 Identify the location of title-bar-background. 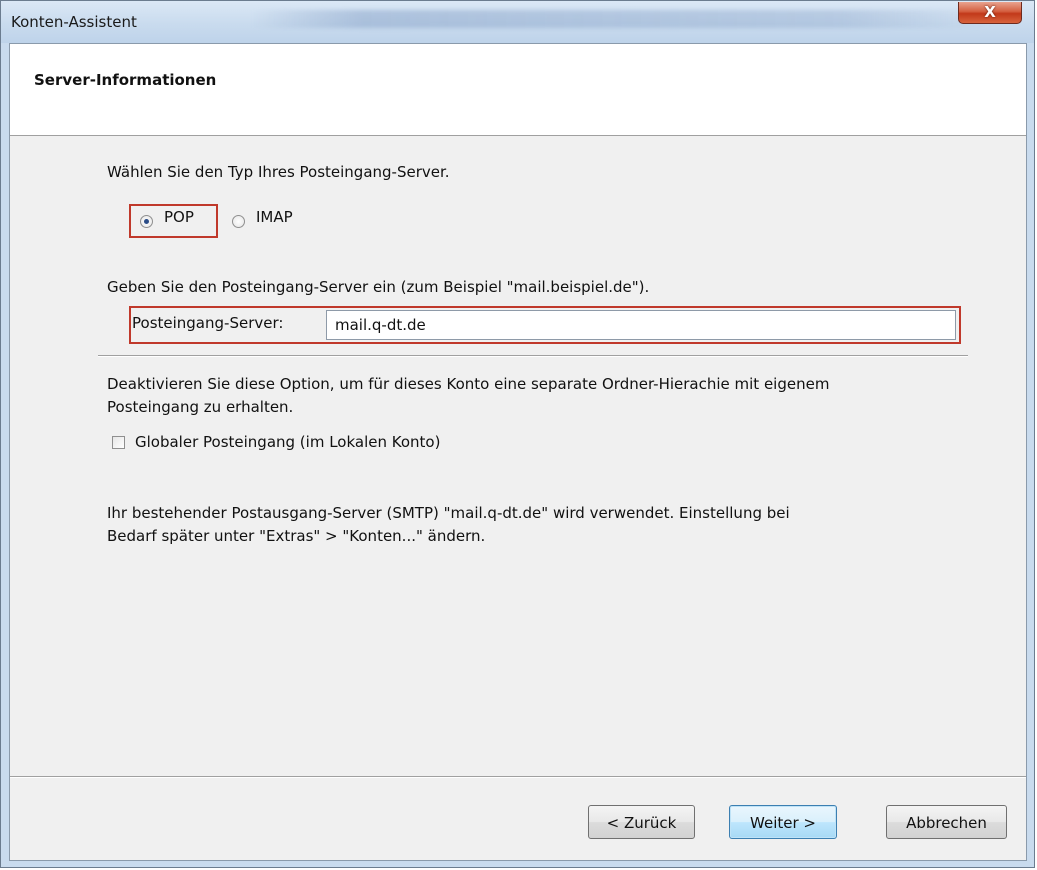
(621, 19).